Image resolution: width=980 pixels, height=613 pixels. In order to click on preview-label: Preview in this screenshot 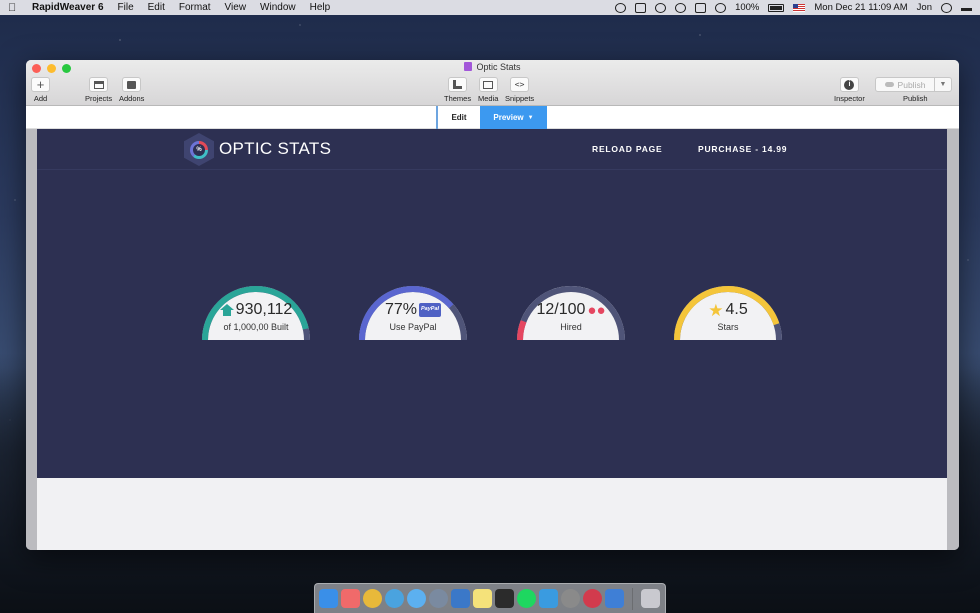, I will do `click(508, 117)`.